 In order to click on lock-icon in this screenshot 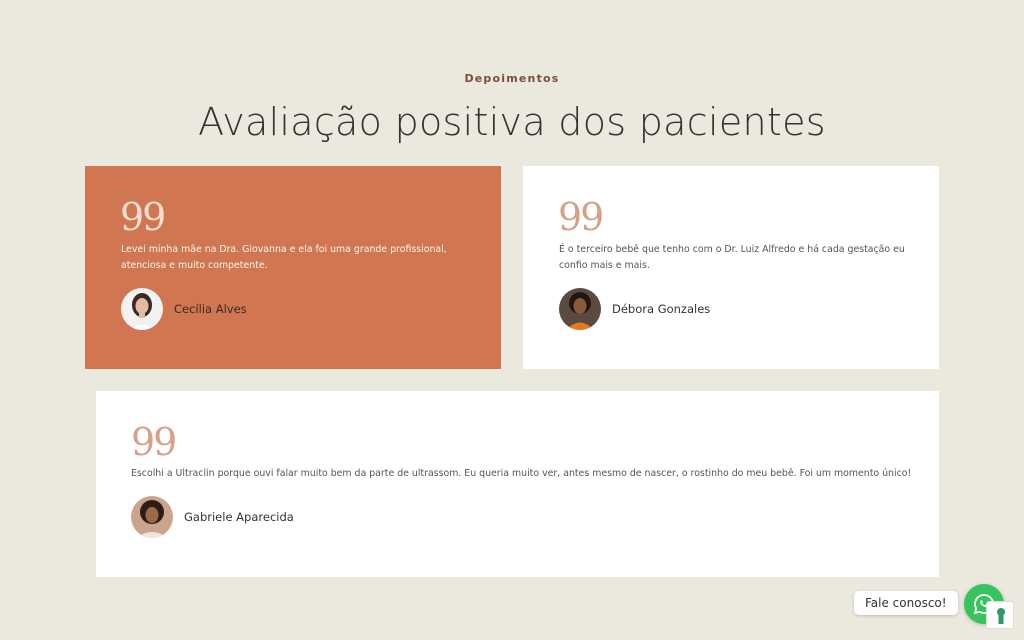, I will do `click(1001, 616)`.